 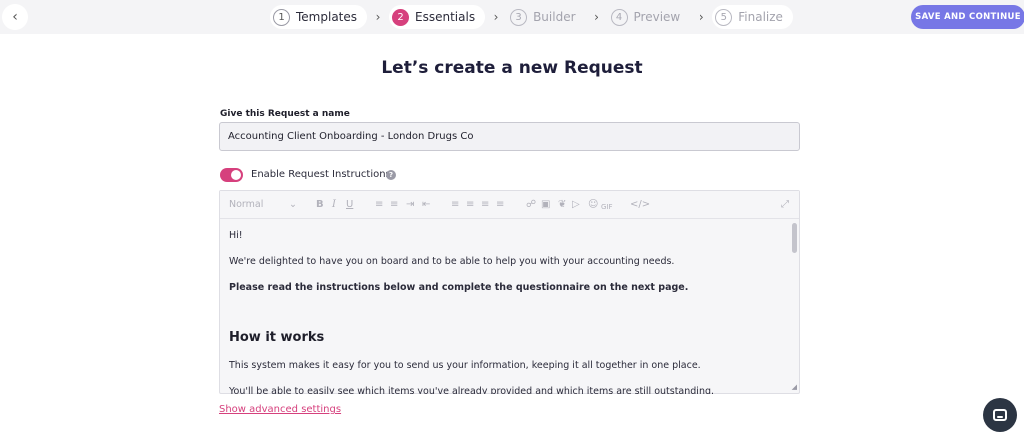 What do you see at coordinates (455, 205) in the screenshot?
I see `align-left-icon: ≡` at bounding box center [455, 205].